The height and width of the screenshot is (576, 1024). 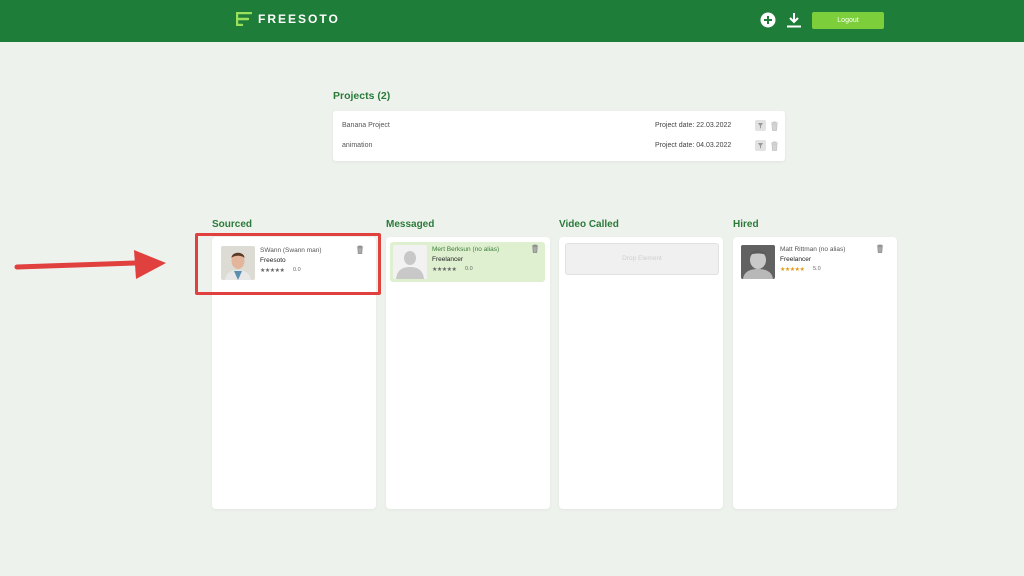 I want to click on rating-value: 5.0, so click(x=817, y=269).